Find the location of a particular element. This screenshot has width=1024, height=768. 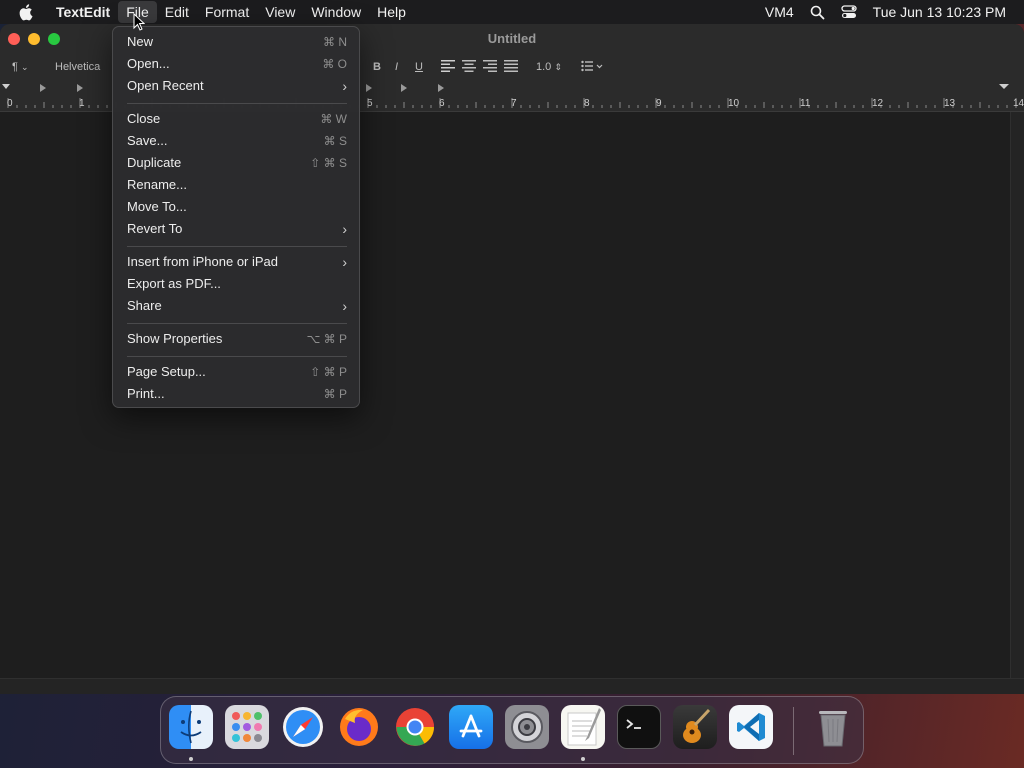

menu-item-open-recent: Open Recent › is located at coordinates (237, 86).